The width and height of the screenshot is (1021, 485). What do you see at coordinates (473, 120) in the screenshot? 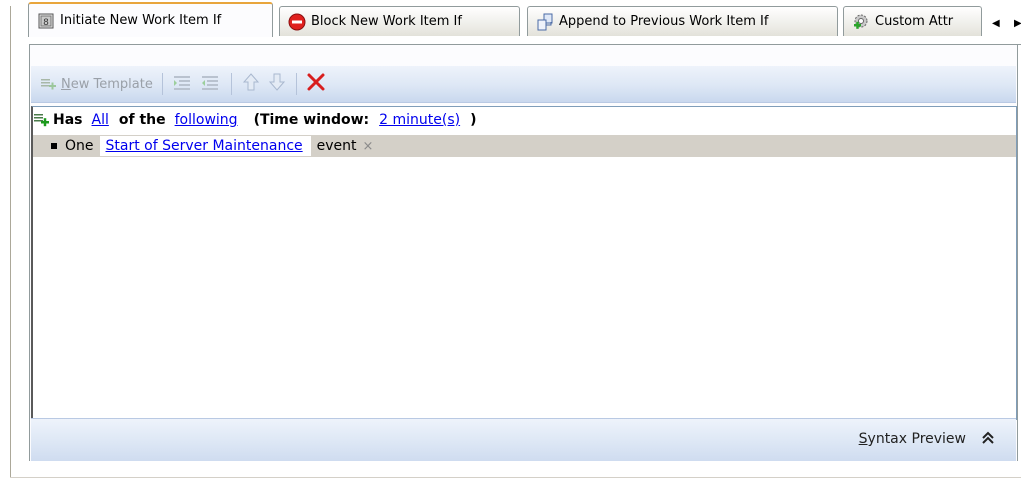
I see `close-paren: )` at bounding box center [473, 120].